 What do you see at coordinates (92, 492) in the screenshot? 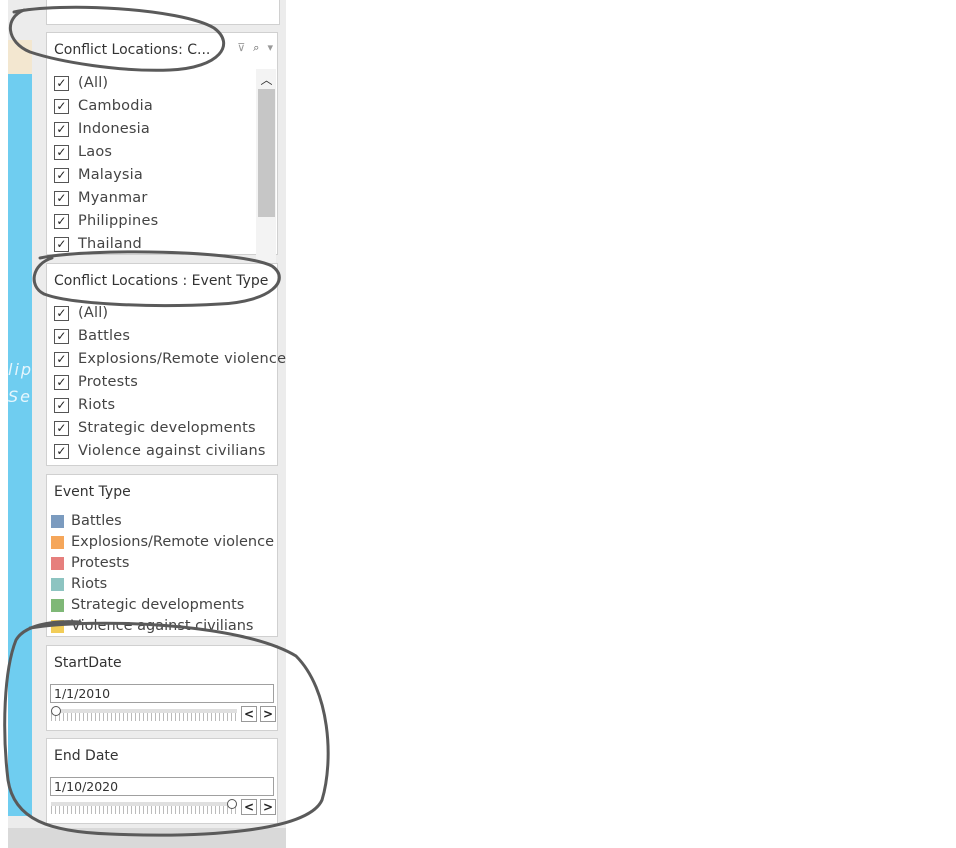
I see `legend-title: Event Type` at bounding box center [92, 492].